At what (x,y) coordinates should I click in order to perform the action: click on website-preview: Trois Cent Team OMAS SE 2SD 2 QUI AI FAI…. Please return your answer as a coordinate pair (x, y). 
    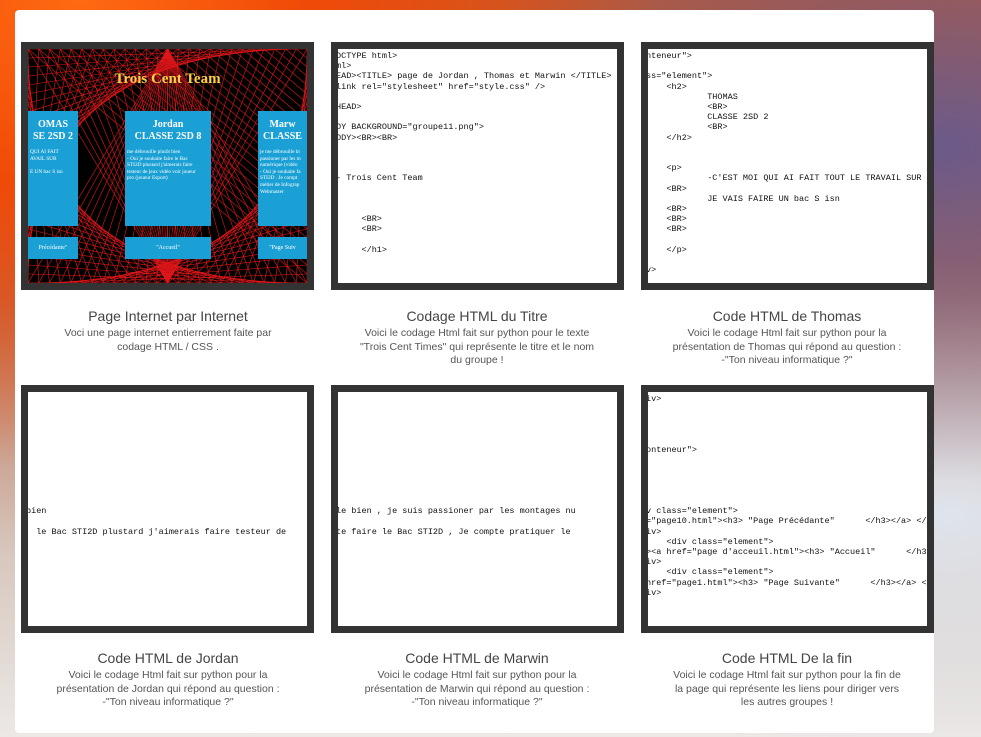
    Looking at the image, I should click on (167, 166).